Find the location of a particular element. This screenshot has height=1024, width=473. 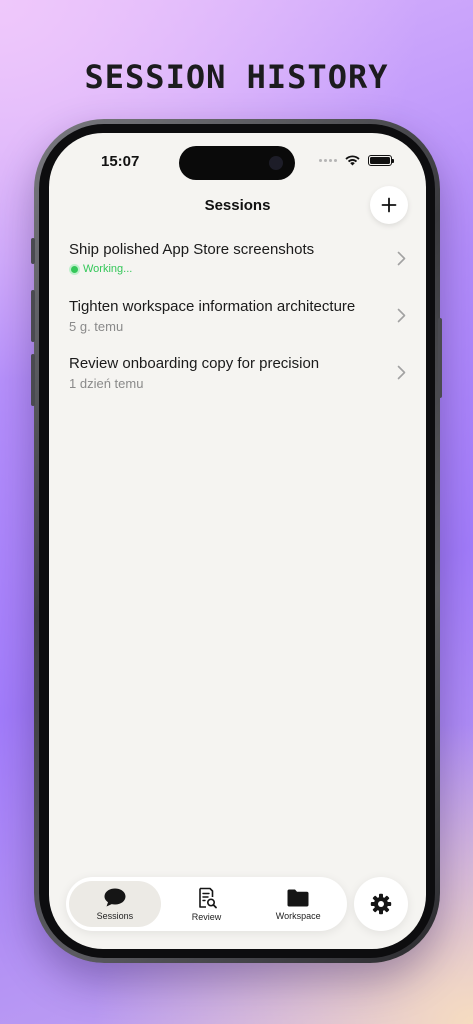

tab-label: Review is located at coordinates (206, 916).